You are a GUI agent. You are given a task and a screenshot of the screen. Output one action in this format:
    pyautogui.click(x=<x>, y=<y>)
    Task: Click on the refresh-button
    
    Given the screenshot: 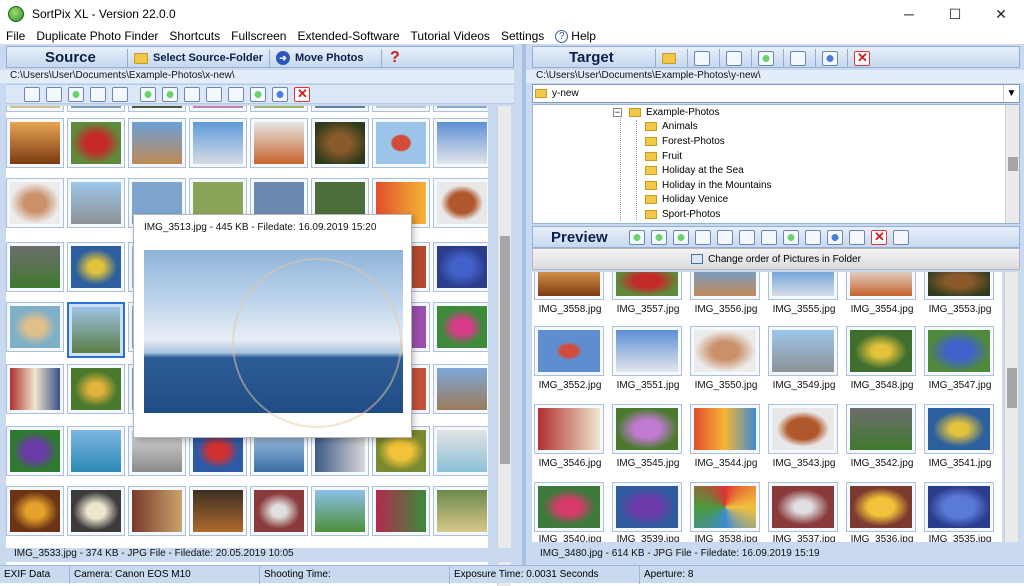 What is the action you would take?
    pyautogui.click(x=767, y=58)
    